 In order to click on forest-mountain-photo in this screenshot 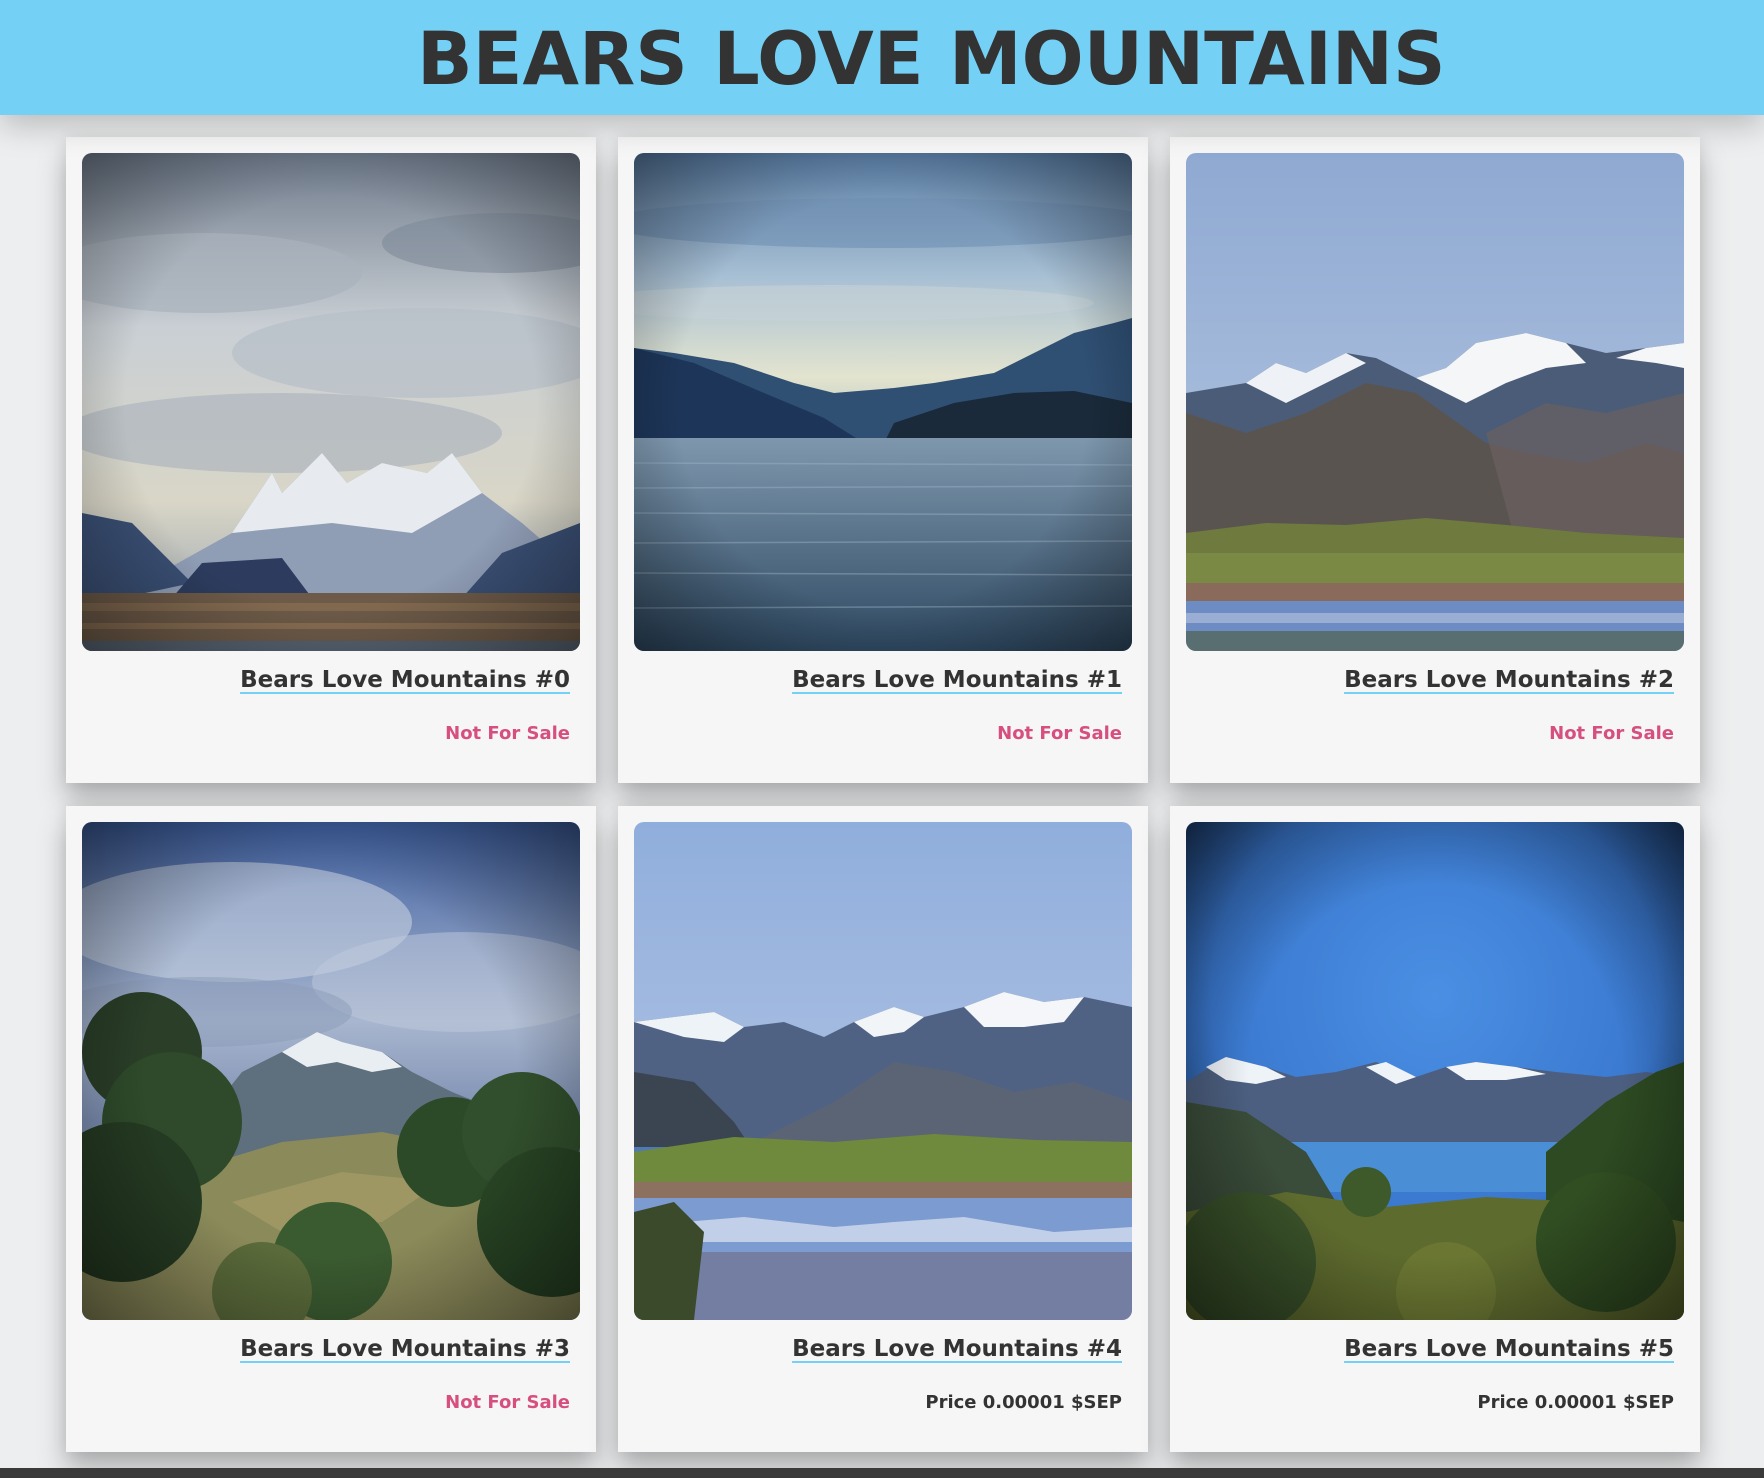, I will do `click(331, 1071)`.